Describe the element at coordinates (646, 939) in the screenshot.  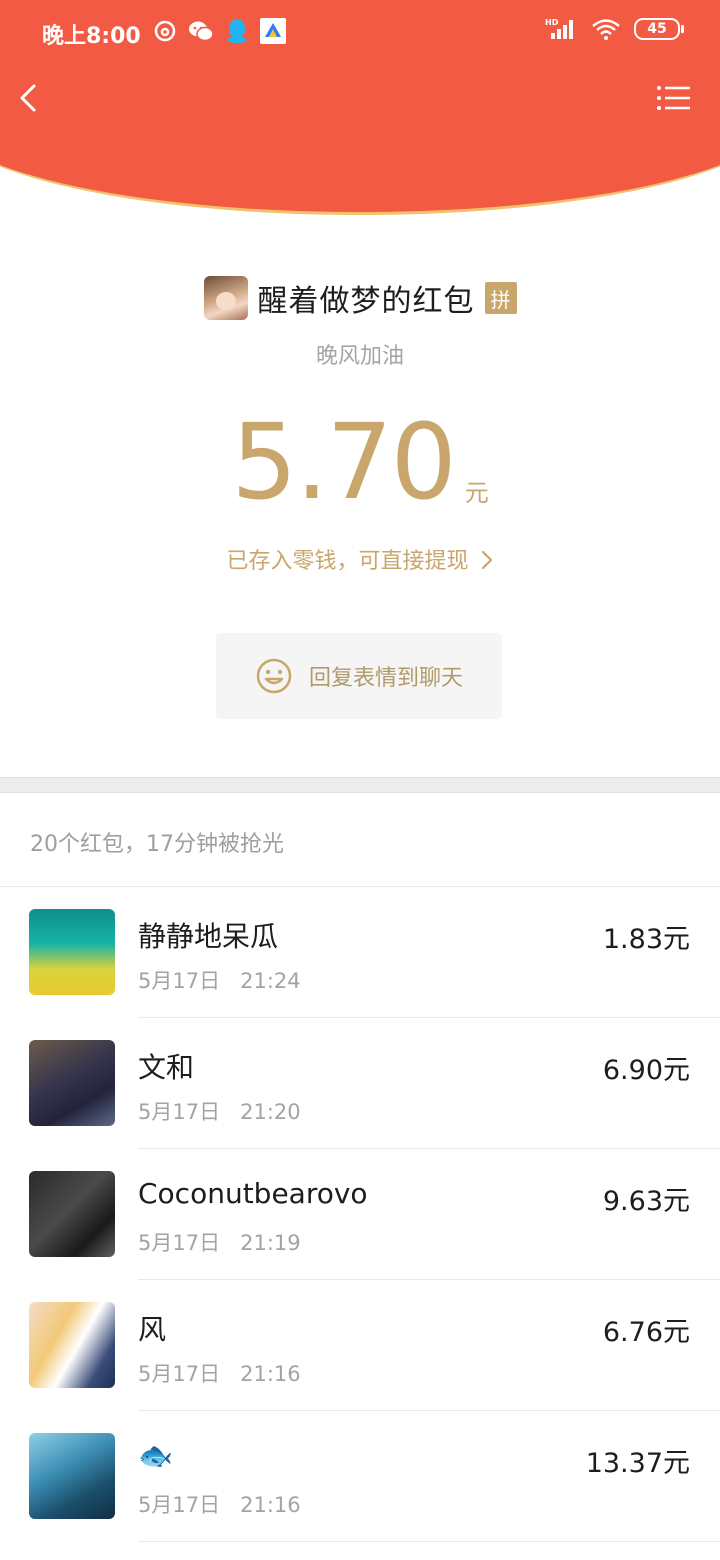
I see `receive-amount: 1.83元` at that location.